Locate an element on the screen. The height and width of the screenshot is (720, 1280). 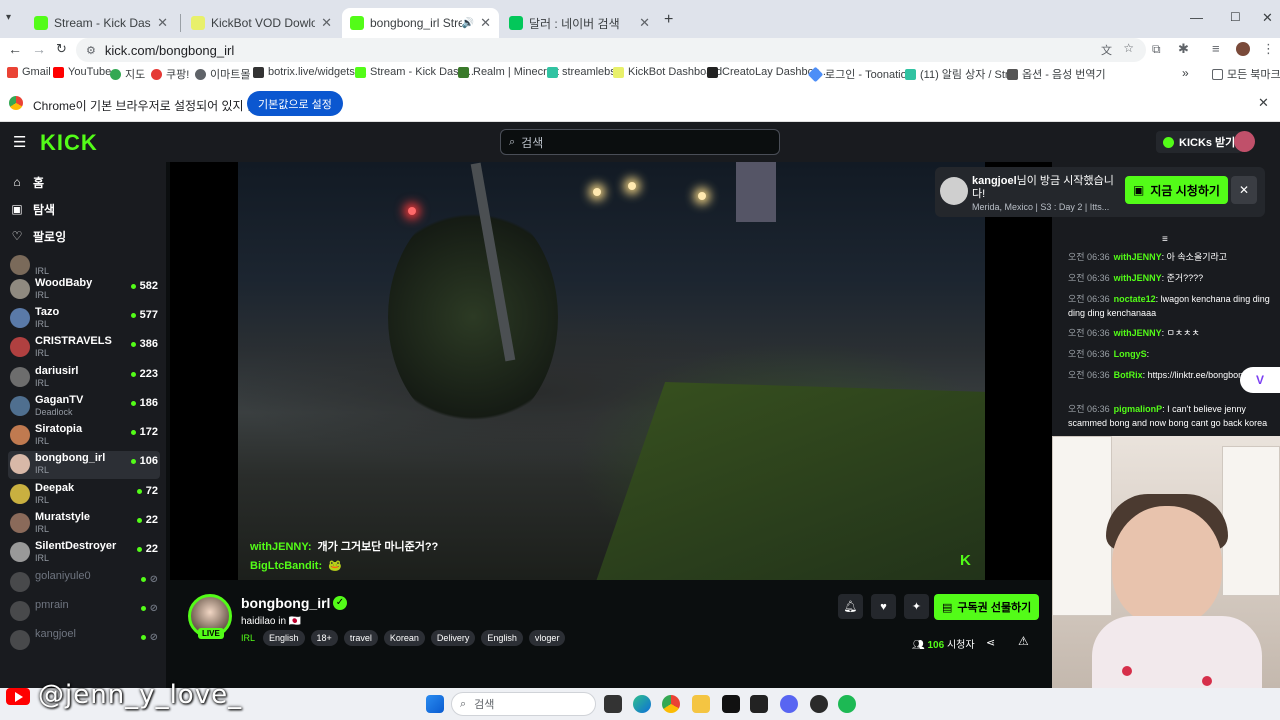
green-app-icon is located at coordinates (847, 704).